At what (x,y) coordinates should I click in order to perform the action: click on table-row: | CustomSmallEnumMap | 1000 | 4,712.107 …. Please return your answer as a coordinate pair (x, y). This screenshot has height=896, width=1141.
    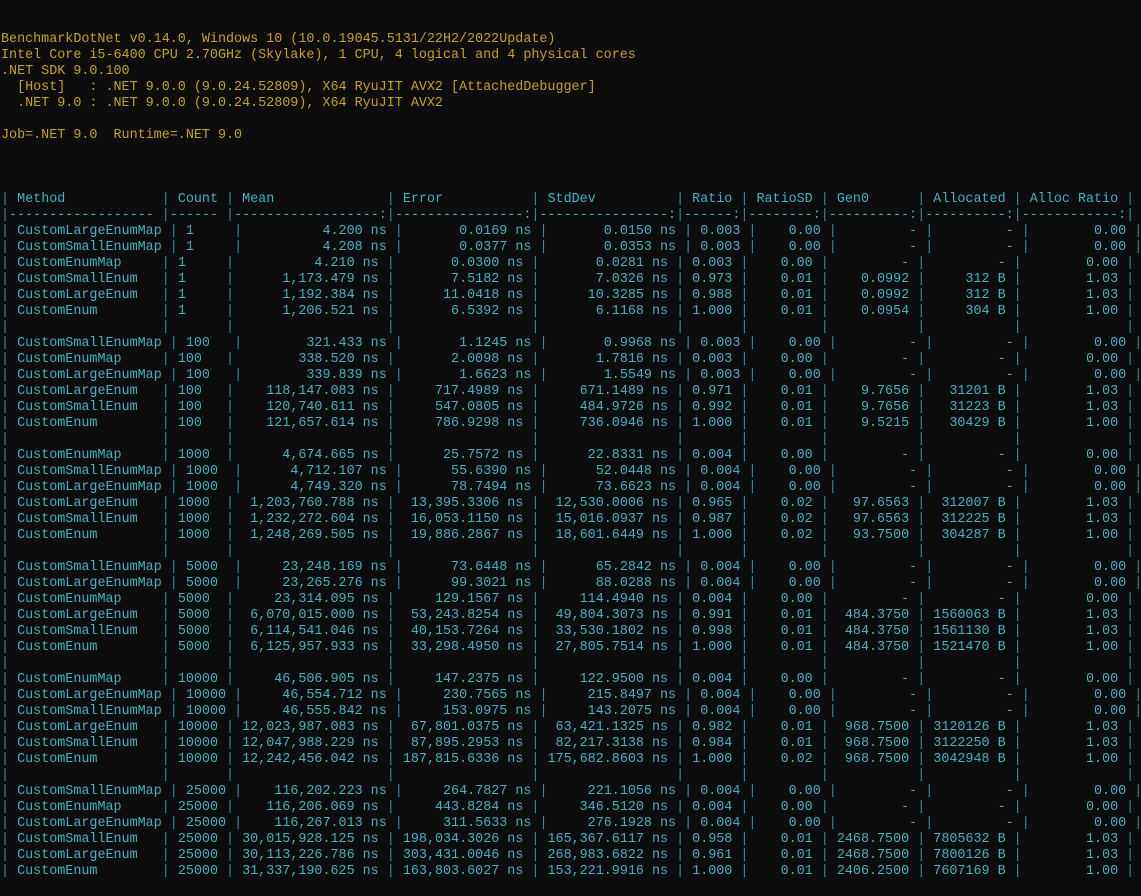
    Looking at the image, I should click on (571, 472).